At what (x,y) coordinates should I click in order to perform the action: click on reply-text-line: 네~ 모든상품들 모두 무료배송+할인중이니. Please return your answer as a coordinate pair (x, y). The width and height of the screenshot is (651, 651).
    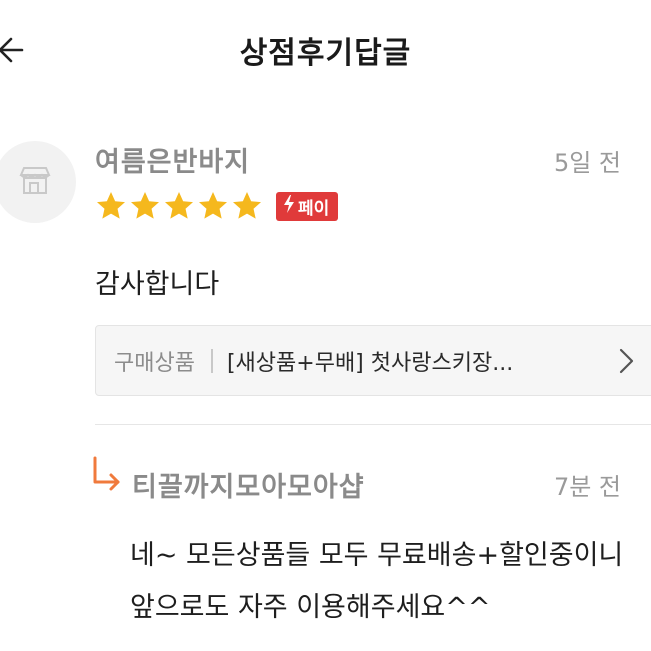
    Looking at the image, I should click on (377, 555).